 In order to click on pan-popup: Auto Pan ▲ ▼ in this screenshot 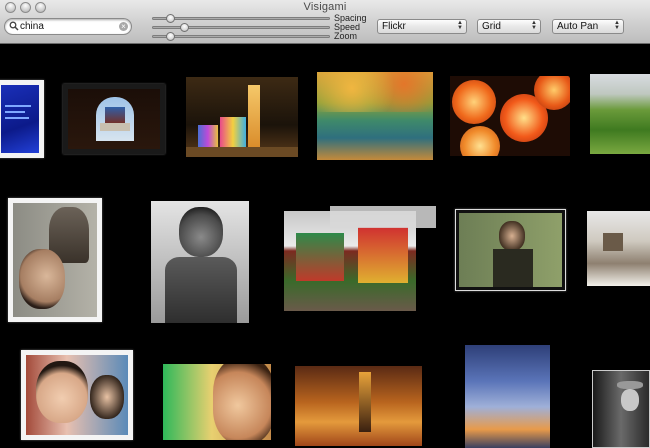, I will do `click(588, 26)`.